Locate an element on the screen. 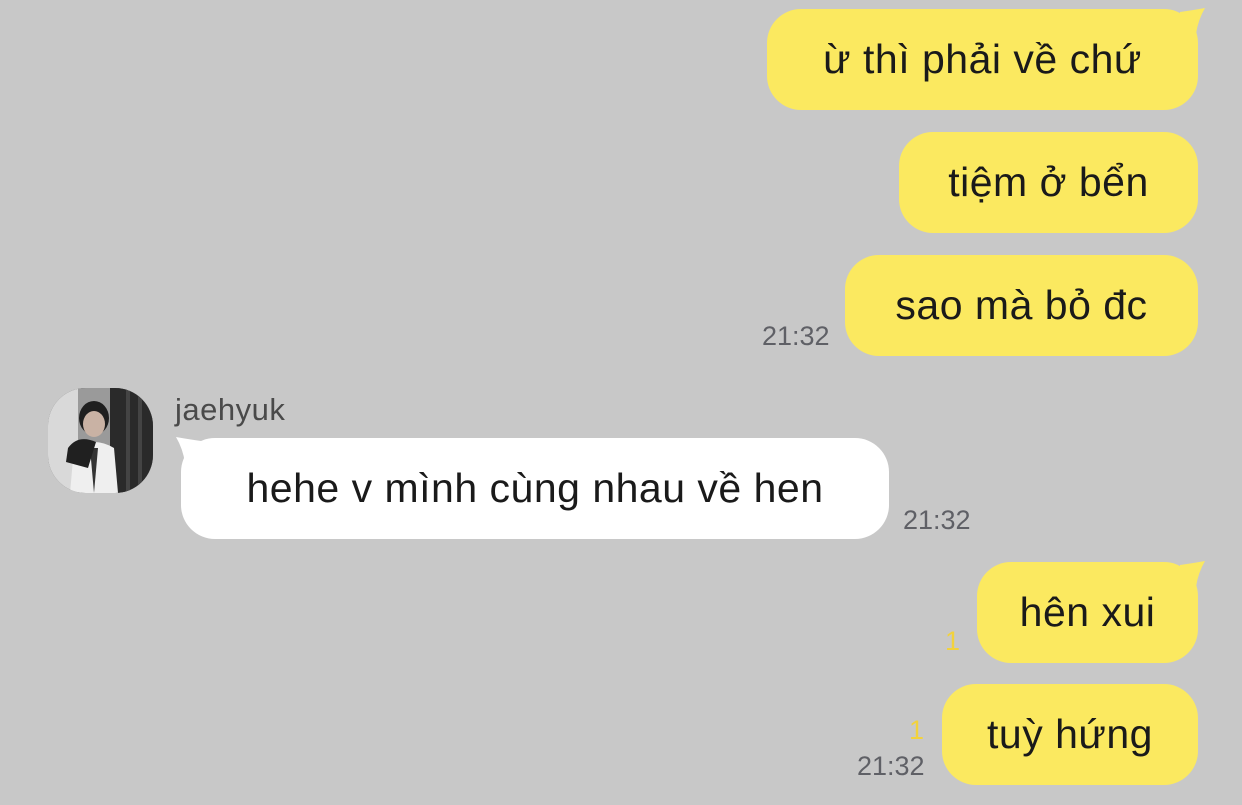 Image resolution: width=1242 pixels, height=805 pixels. outgoing-message-bubble: ừ thì phải về chứ is located at coordinates (982, 59).